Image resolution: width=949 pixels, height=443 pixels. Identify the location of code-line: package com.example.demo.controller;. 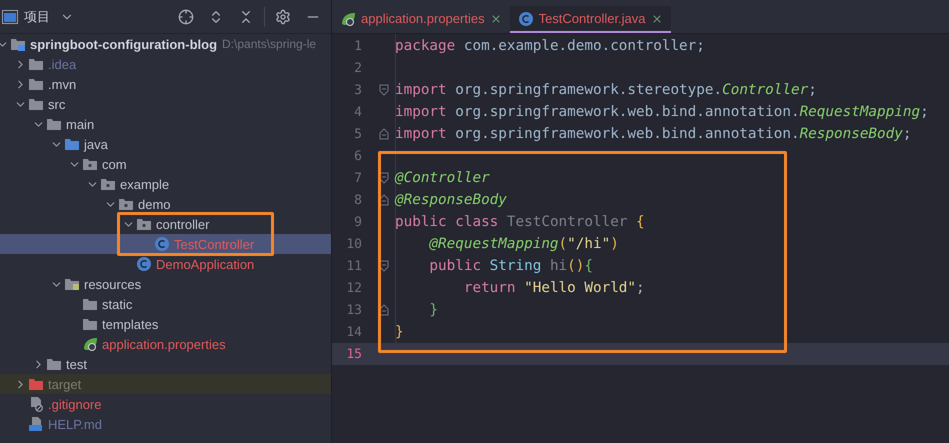
(550, 46).